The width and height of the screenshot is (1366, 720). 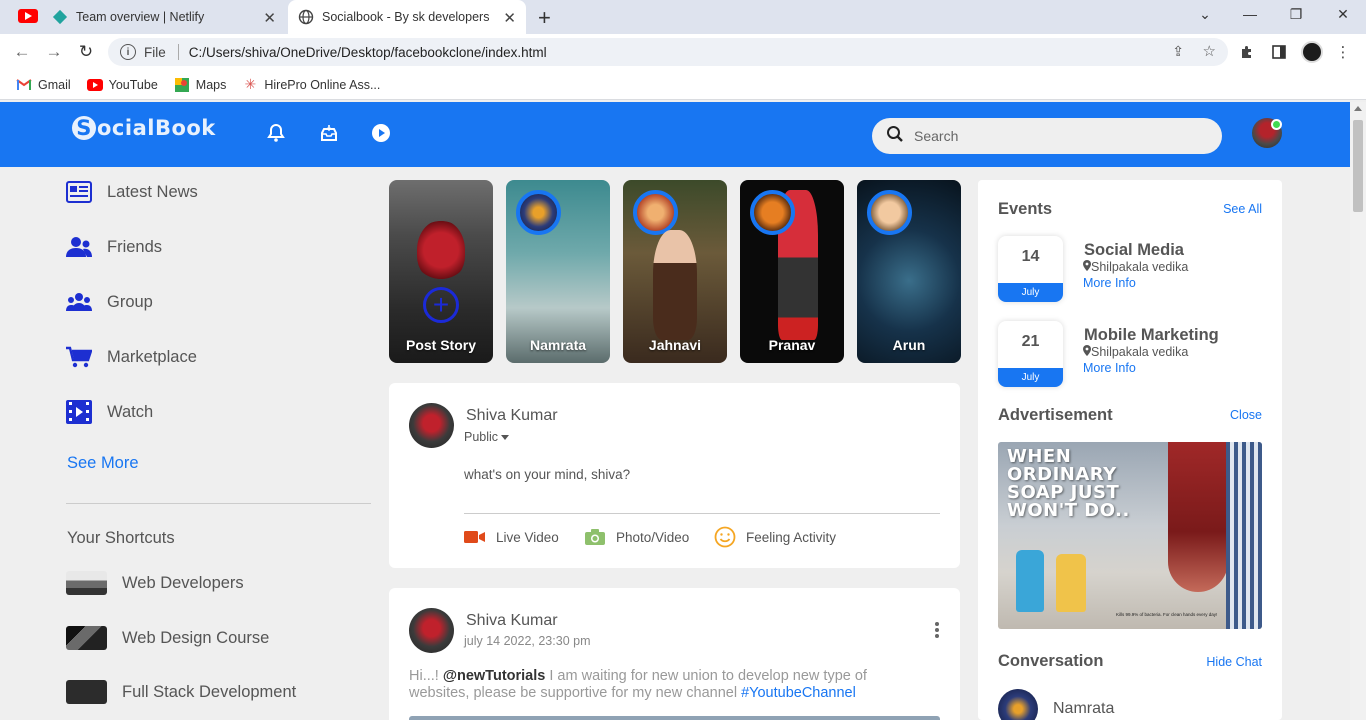 What do you see at coordinates (200, 84) in the screenshot?
I see `bookmark-maps: Maps` at bounding box center [200, 84].